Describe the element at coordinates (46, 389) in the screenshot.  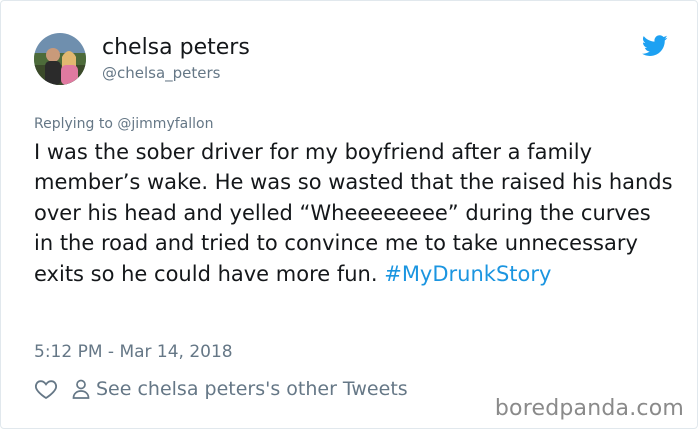
I see `heart-icon` at that location.